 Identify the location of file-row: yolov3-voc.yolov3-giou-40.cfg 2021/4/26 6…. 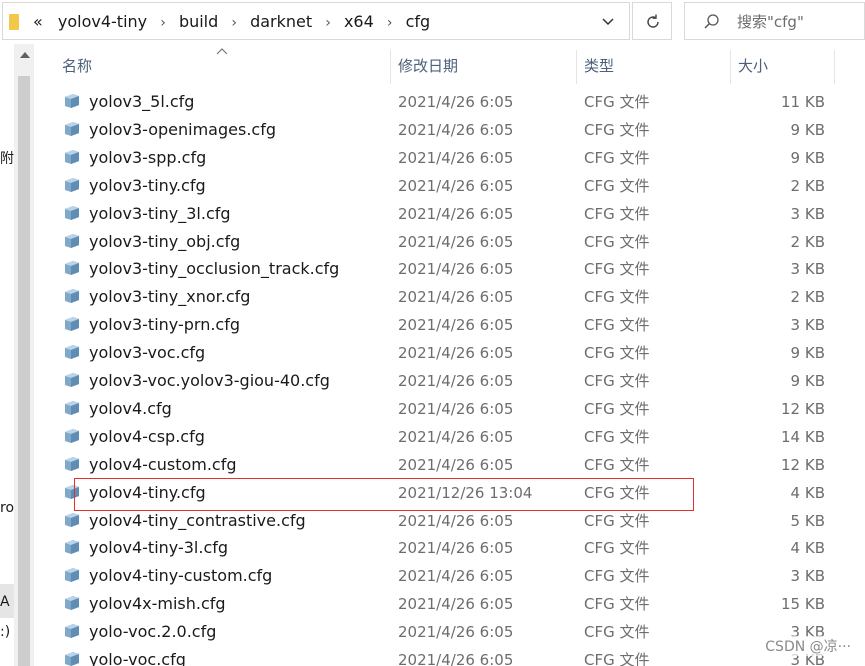
(449, 381).